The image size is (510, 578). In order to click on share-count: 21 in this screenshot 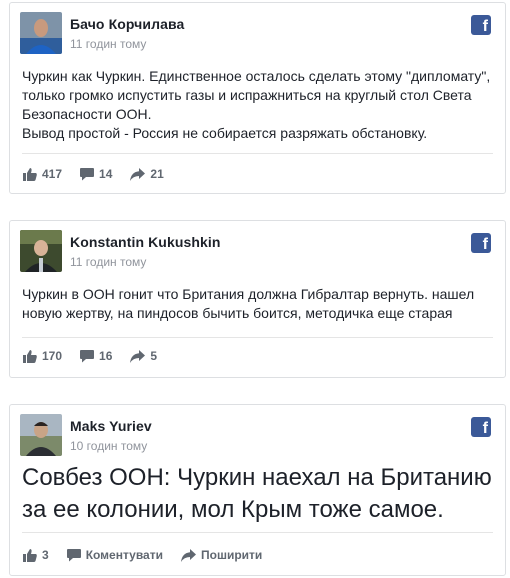, I will do `click(157, 174)`.